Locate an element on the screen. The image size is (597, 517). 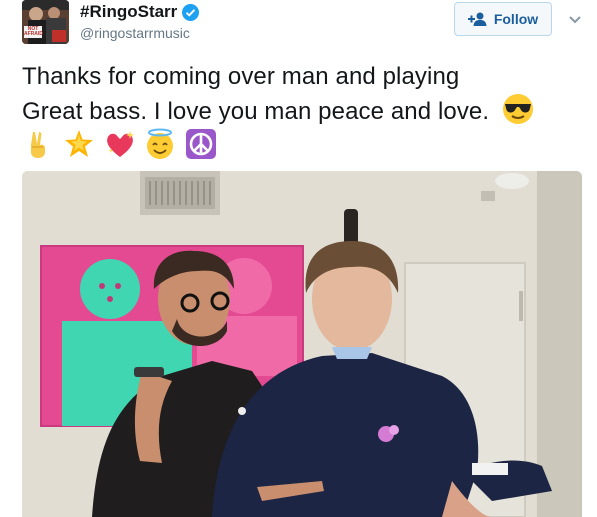
glowing-star-emoji is located at coordinates (78, 143).